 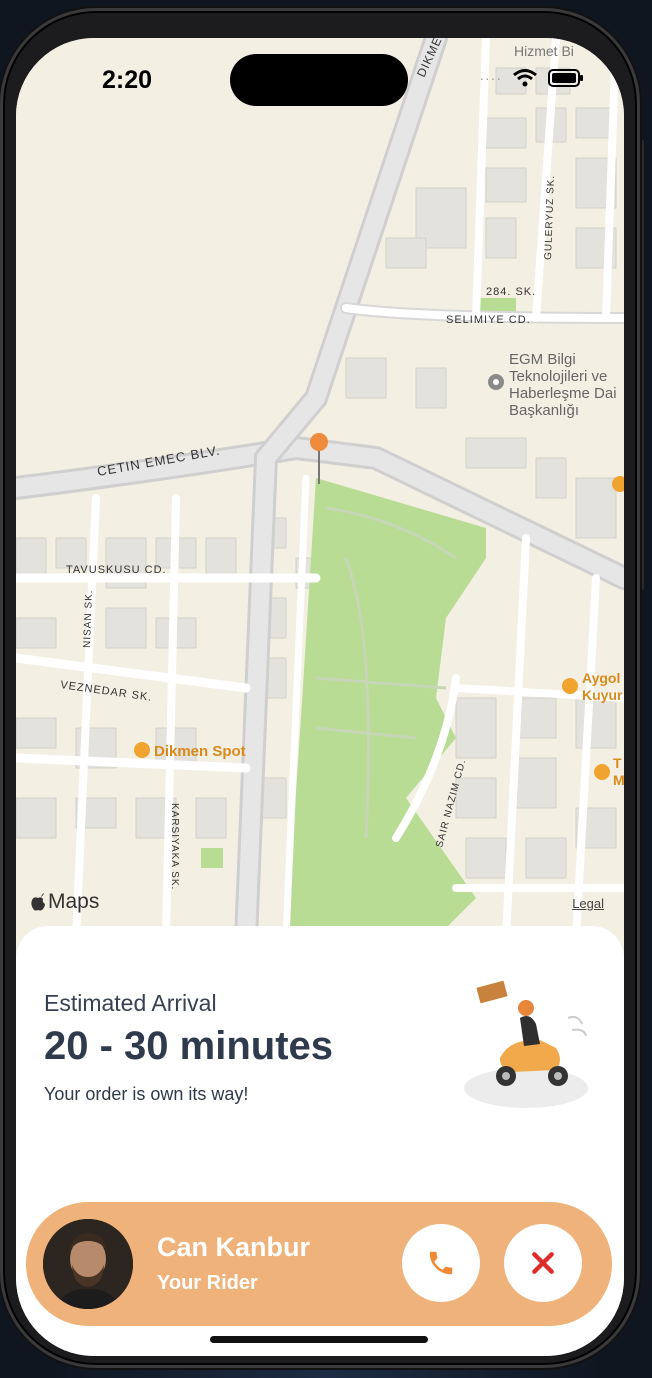 I want to click on apple-icon, so click(x=38, y=902).